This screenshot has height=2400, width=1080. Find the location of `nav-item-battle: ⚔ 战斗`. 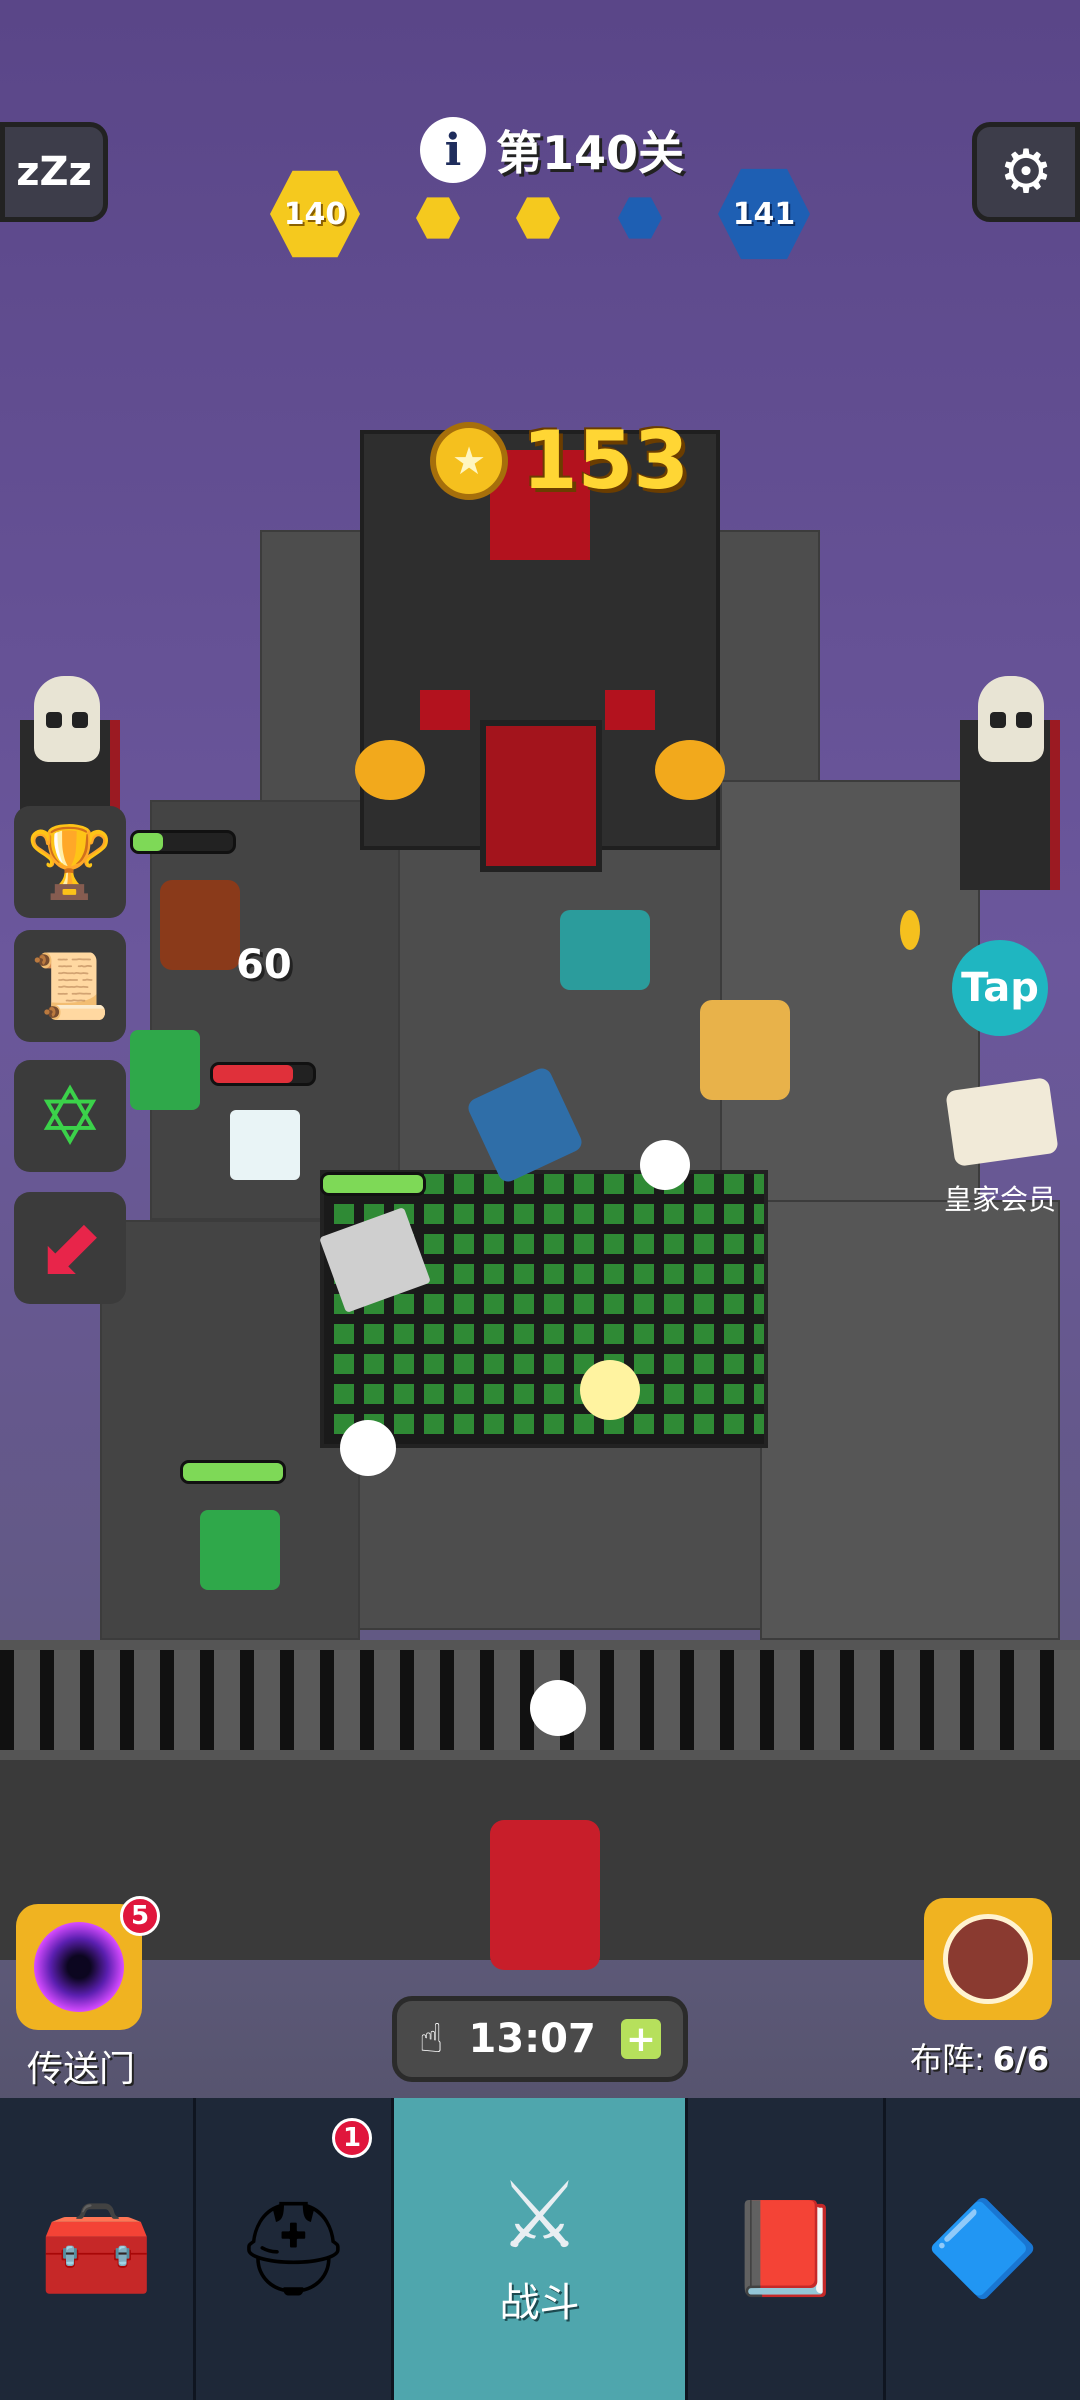

nav-item-battle: ⚔ 战斗 is located at coordinates (541, 2249).